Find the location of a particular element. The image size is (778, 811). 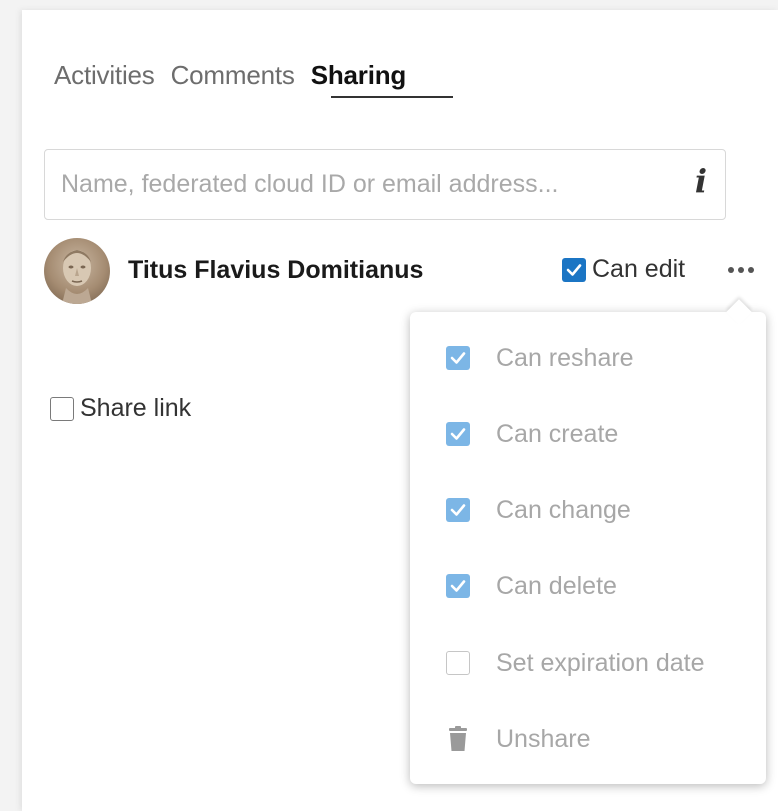

menu-item-can-reshare: Can reshare is located at coordinates (540, 358).